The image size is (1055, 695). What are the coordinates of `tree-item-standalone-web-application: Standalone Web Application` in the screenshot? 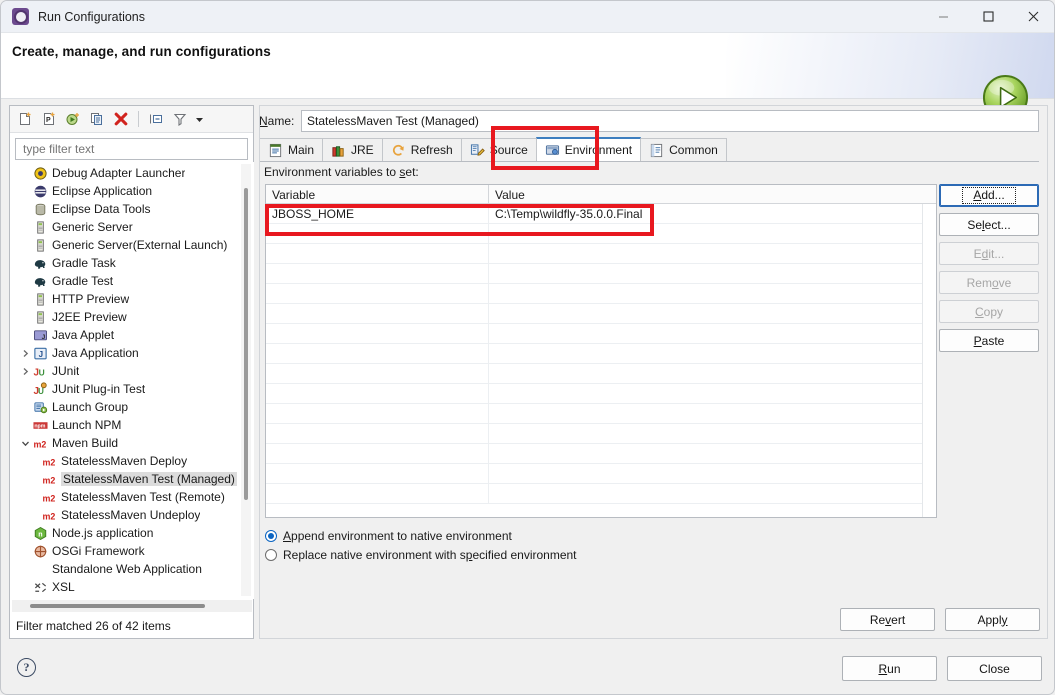 It's located at (132, 569).